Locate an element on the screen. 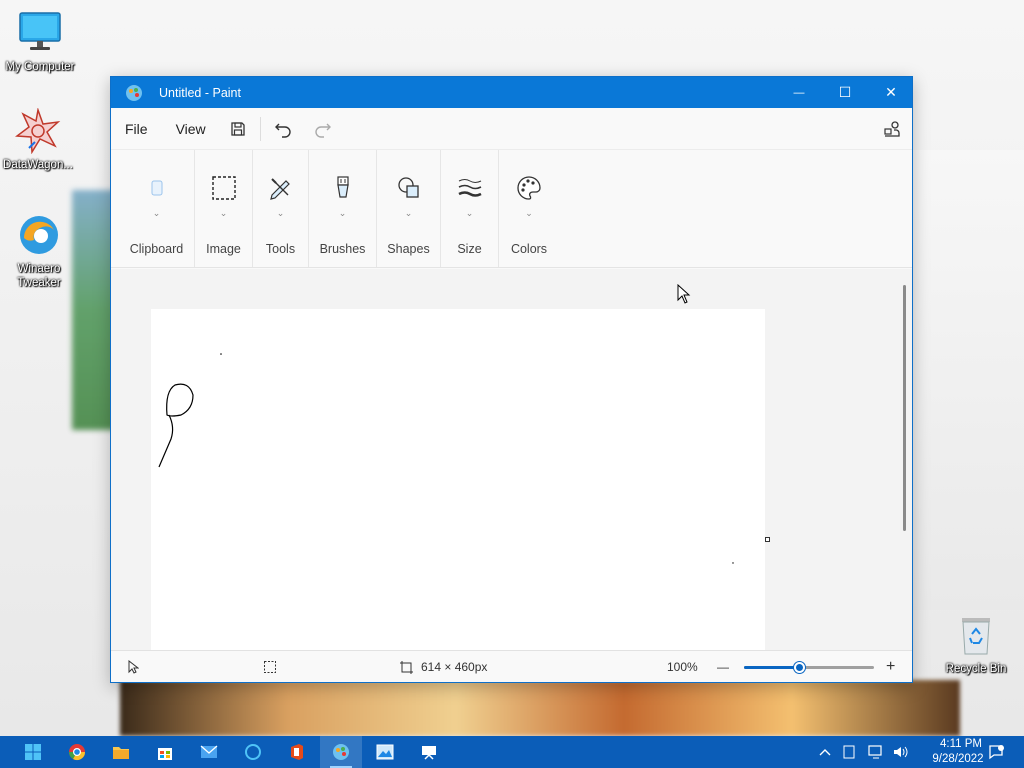  zoom-in-button: + is located at coordinates (890, 667).